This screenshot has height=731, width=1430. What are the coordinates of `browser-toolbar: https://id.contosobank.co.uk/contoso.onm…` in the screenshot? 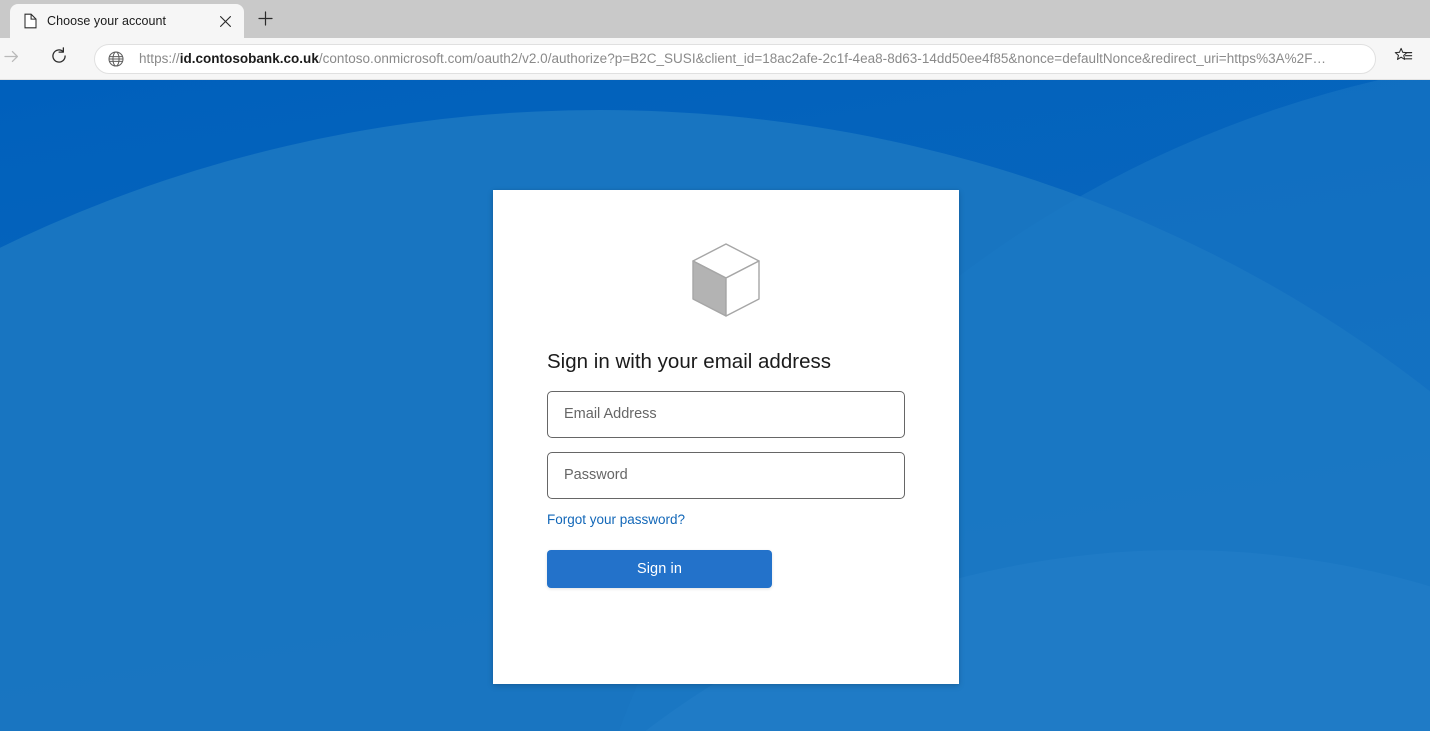 It's located at (715, 59).